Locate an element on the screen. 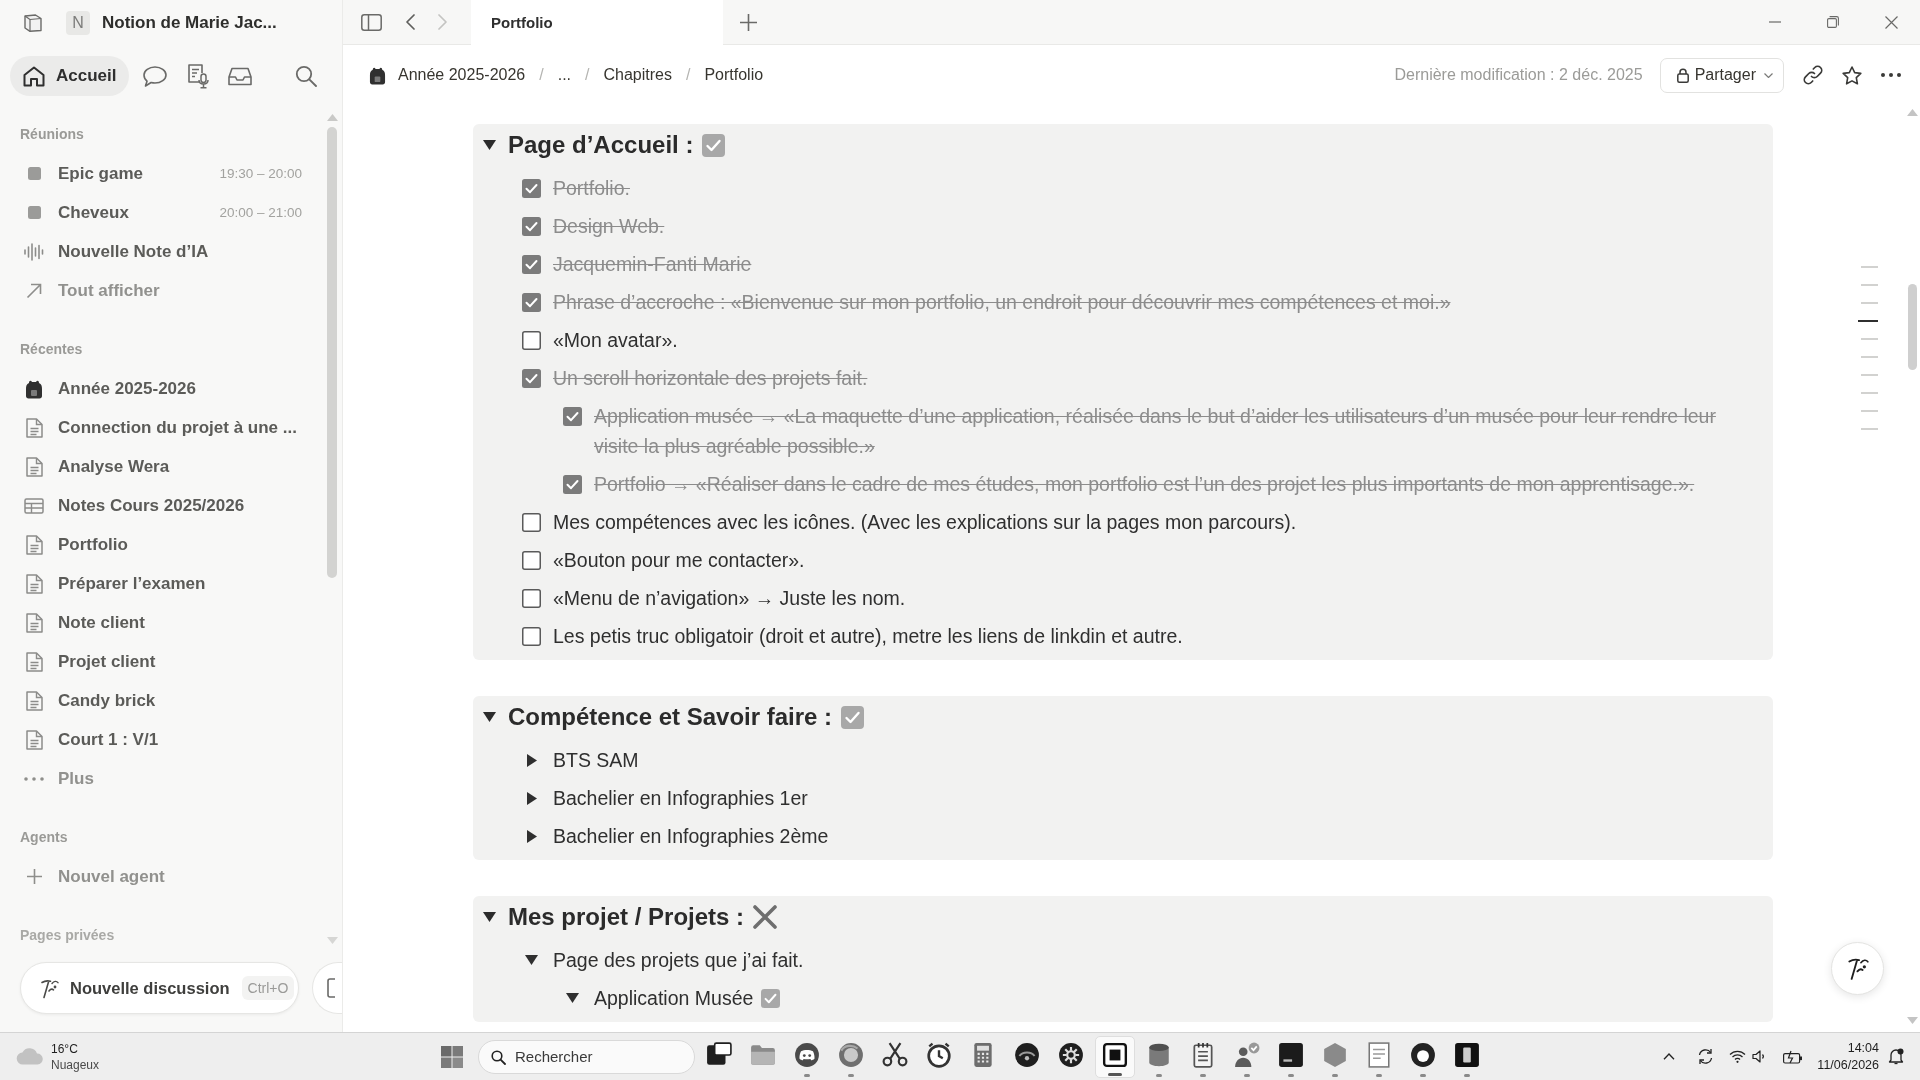 This screenshot has width=1920, height=1080. todo-text: «Mon avatar». is located at coordinates (615, 340).